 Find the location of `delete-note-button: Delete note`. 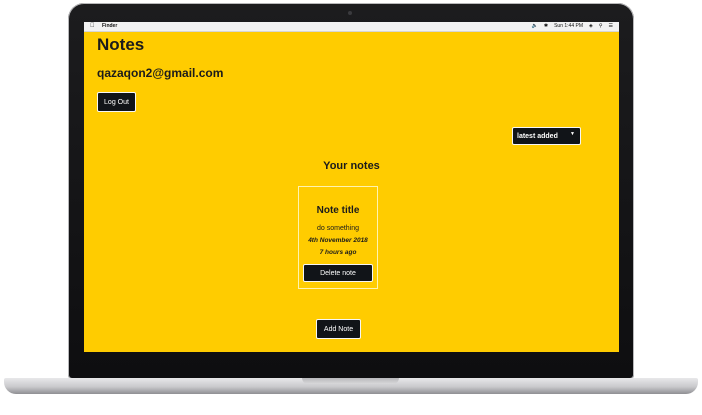

delete-note-button: Delete note is located at coordinates (338, 273).